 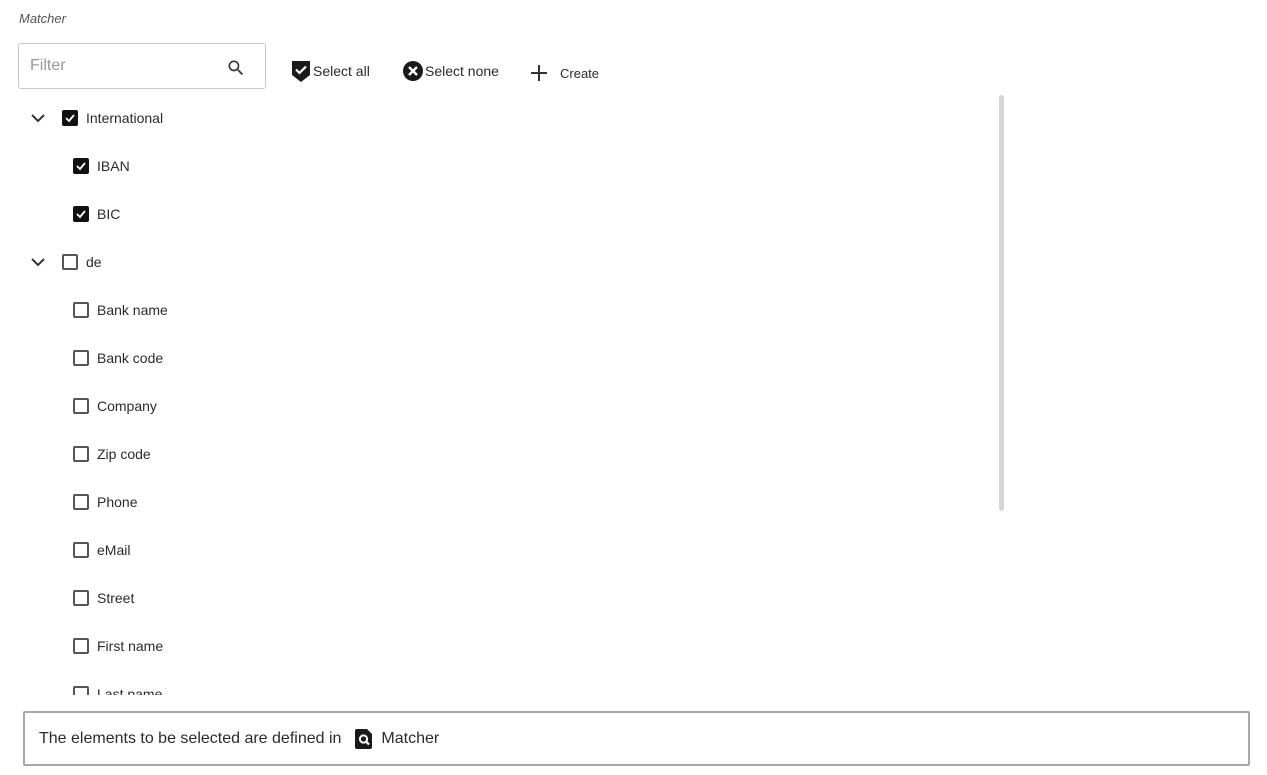 I want to click on item-label: Zip code, so click(x=124, y=454).